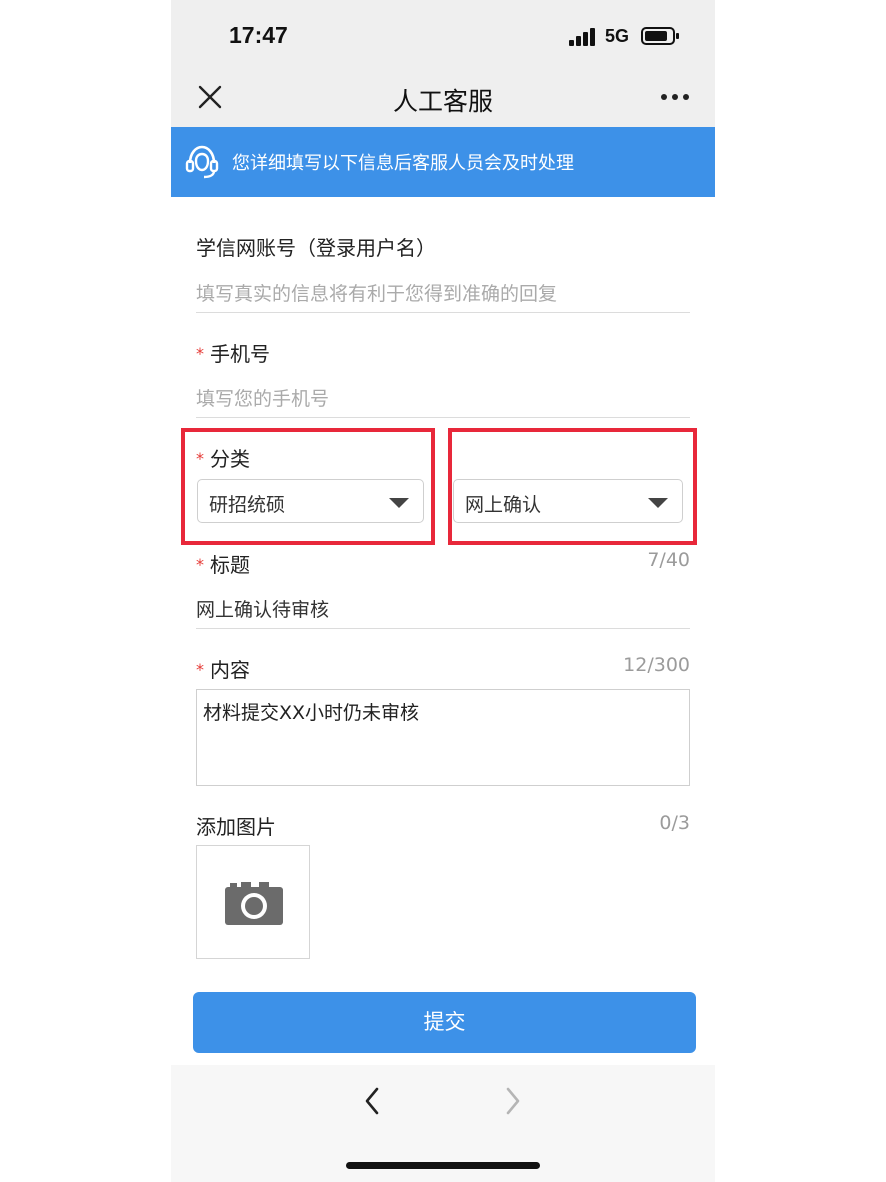 The height and width of the screenshot is (1182, 886). I want to click on page-title: 人工客服, so click(442, 101).